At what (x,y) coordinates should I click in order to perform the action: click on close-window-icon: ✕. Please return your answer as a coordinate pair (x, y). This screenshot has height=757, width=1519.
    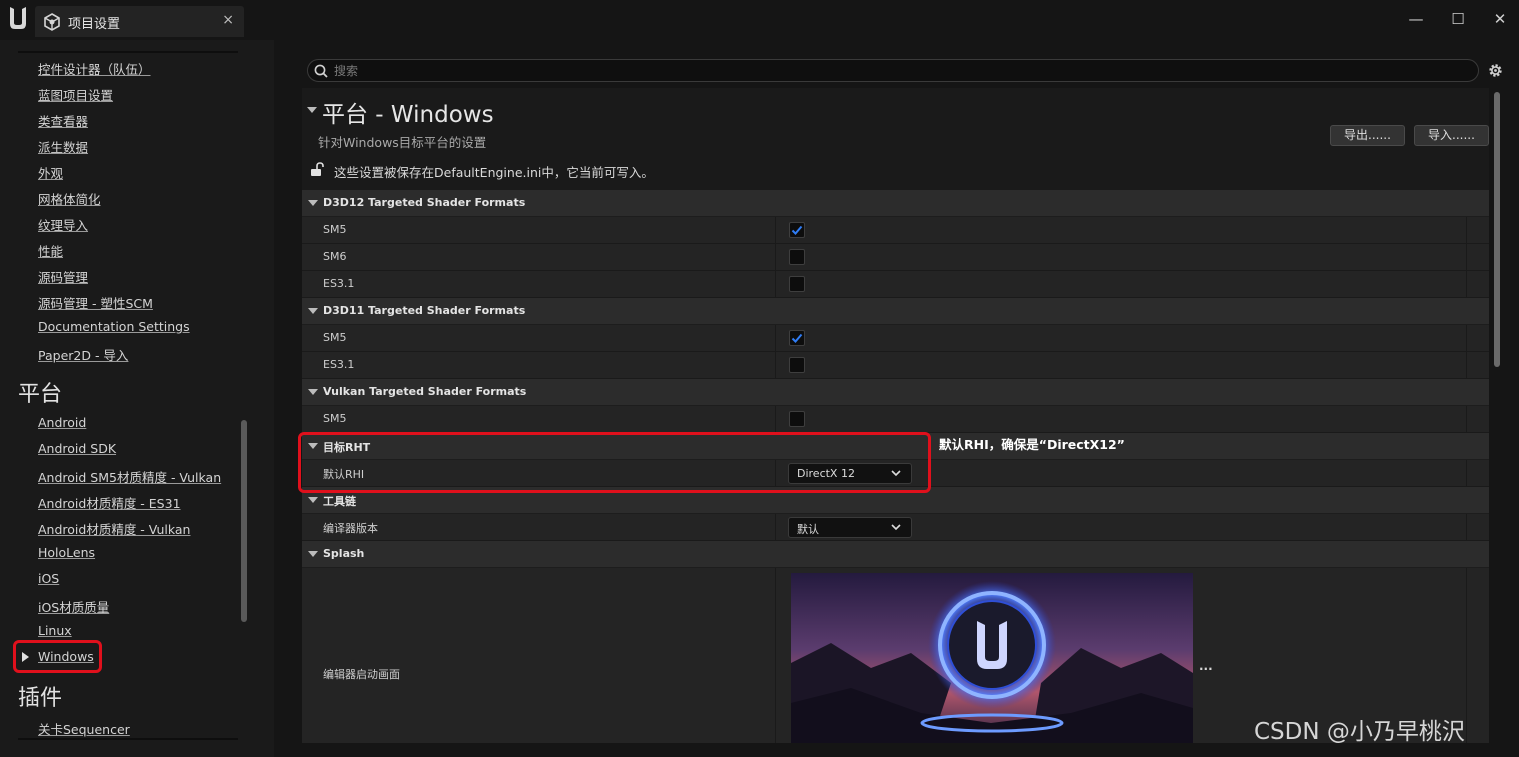
    Looking at the image, I should click on (1500, 20).